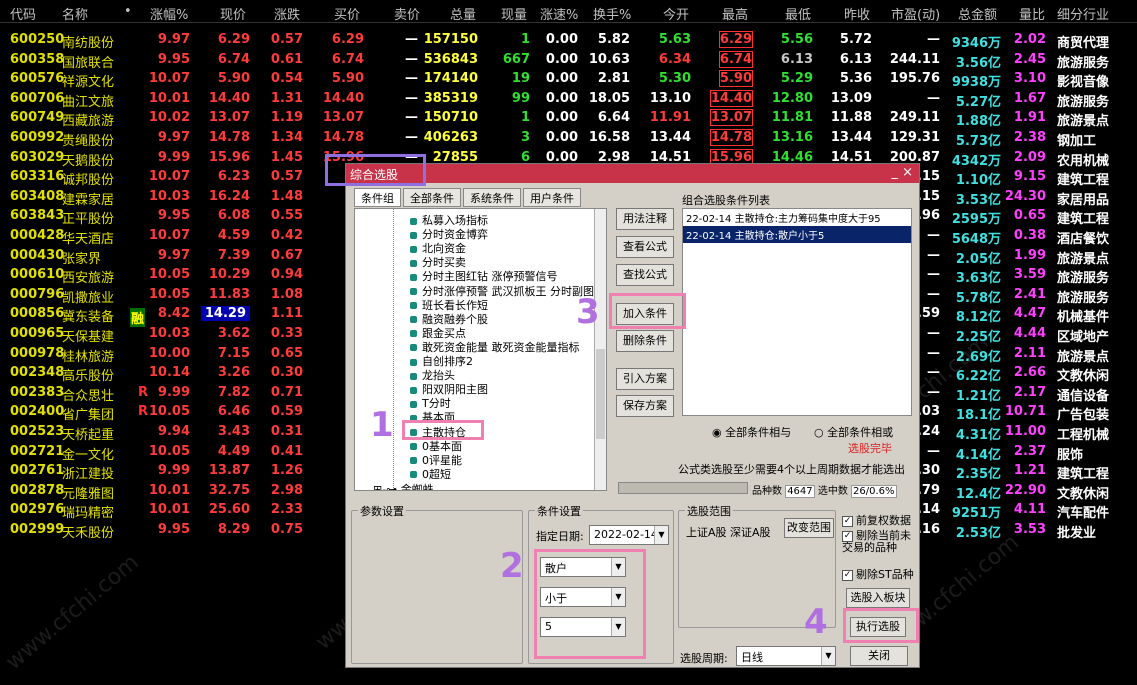 The width and height of the screenshot is (1137, 685). I want to click on cell-chg: 10.05, so click(169, 412).